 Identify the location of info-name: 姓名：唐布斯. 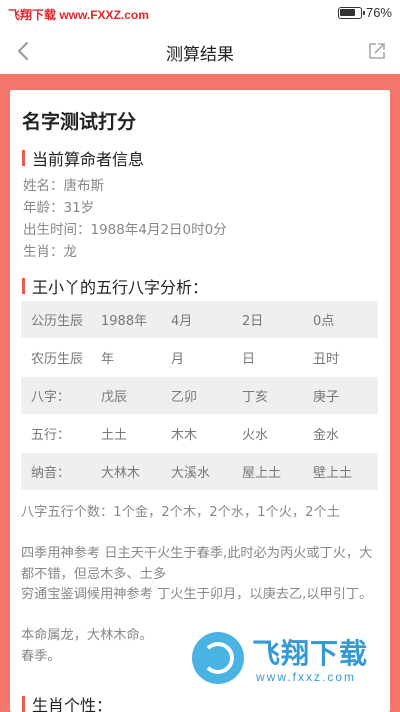
(63, 184).